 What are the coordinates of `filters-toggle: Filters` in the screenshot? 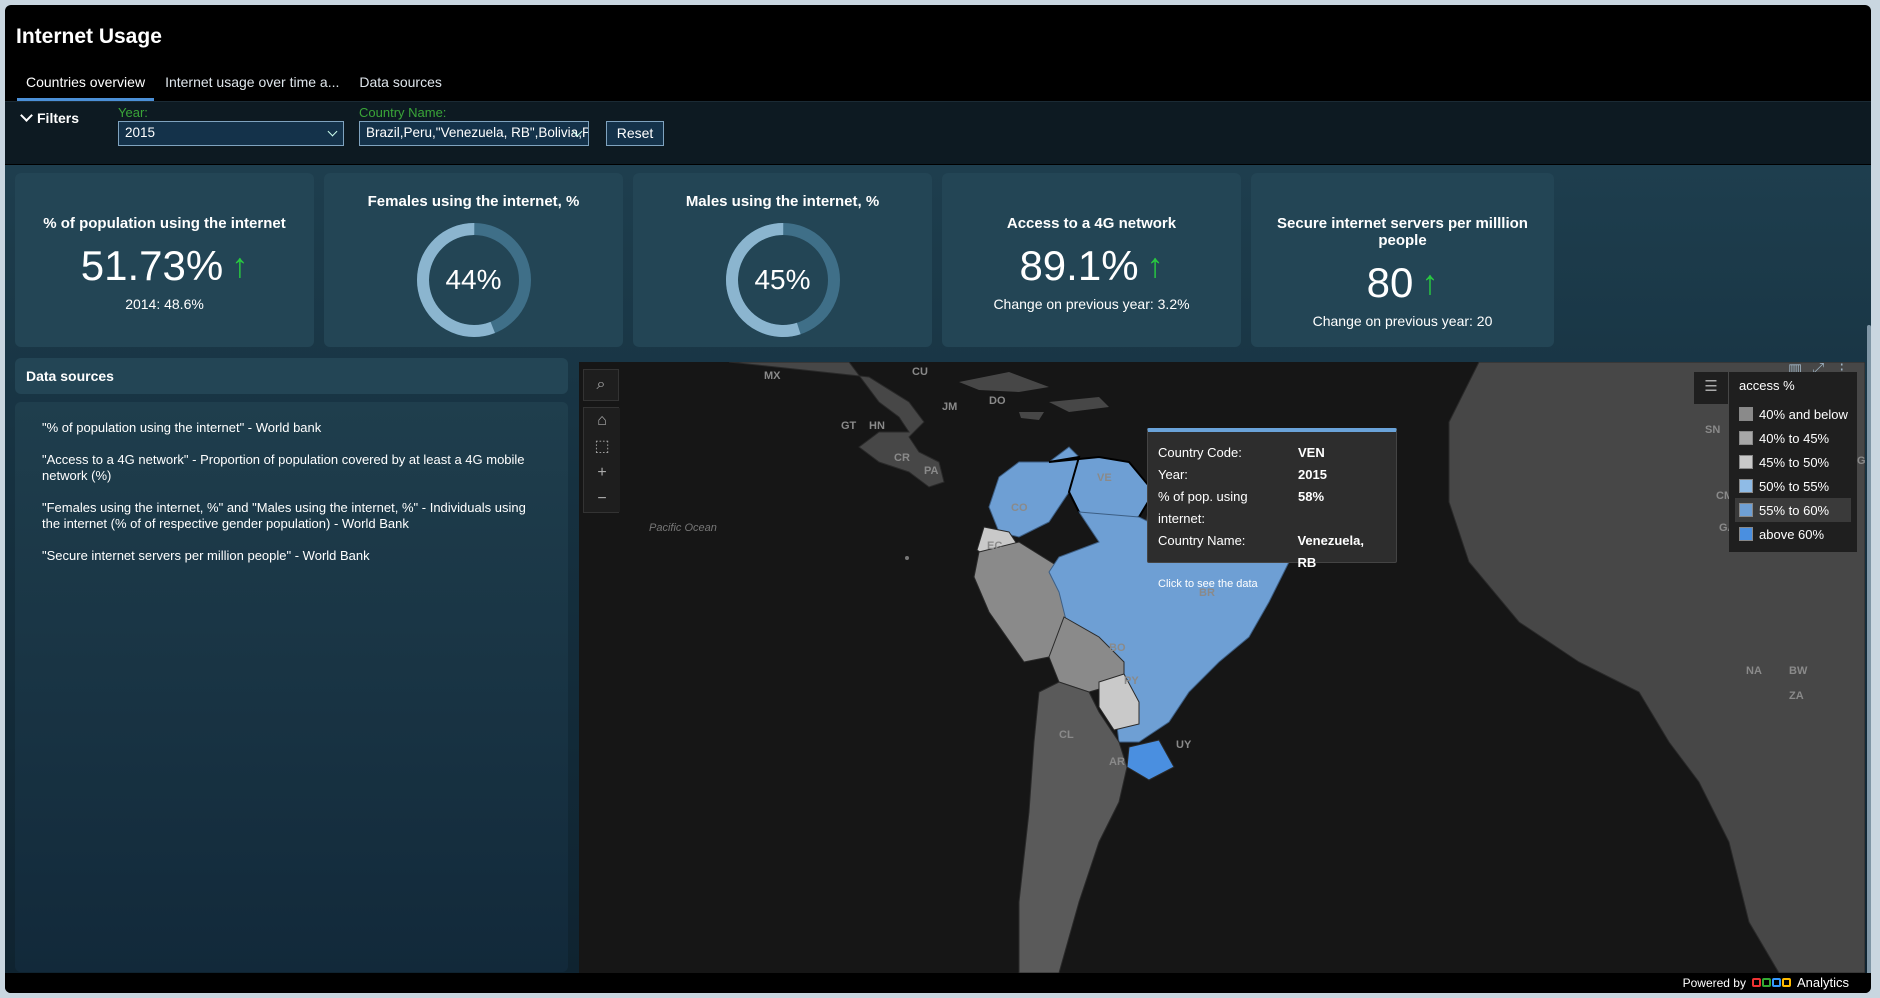 It's located at (50, 117).